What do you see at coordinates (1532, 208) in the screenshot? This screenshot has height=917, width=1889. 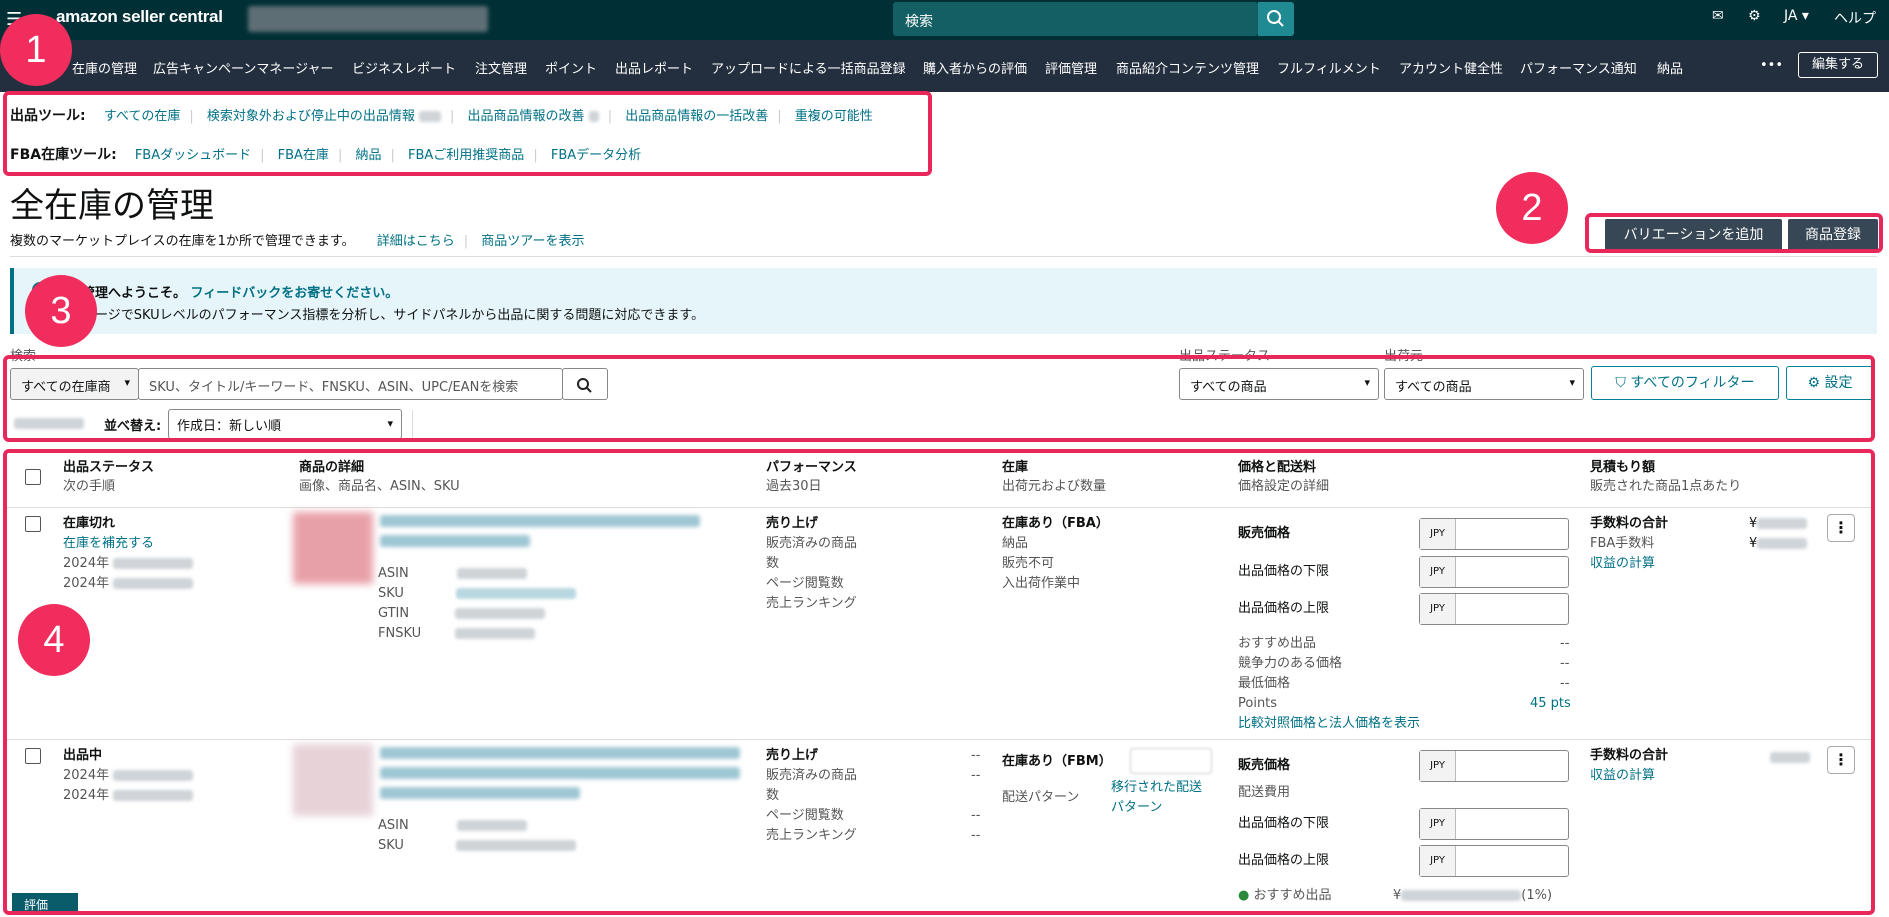 I see `annotation-badge-2: 2` at bounding box center [1532, 208].